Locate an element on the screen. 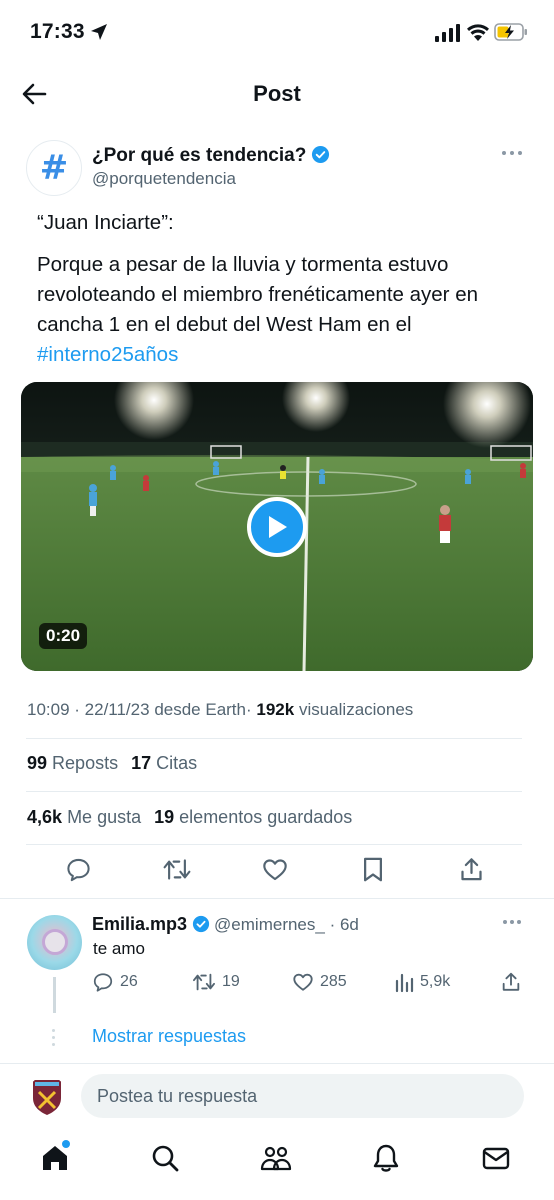 The image size is (554, 1200). thread-line is located at coordinates (54, 995).